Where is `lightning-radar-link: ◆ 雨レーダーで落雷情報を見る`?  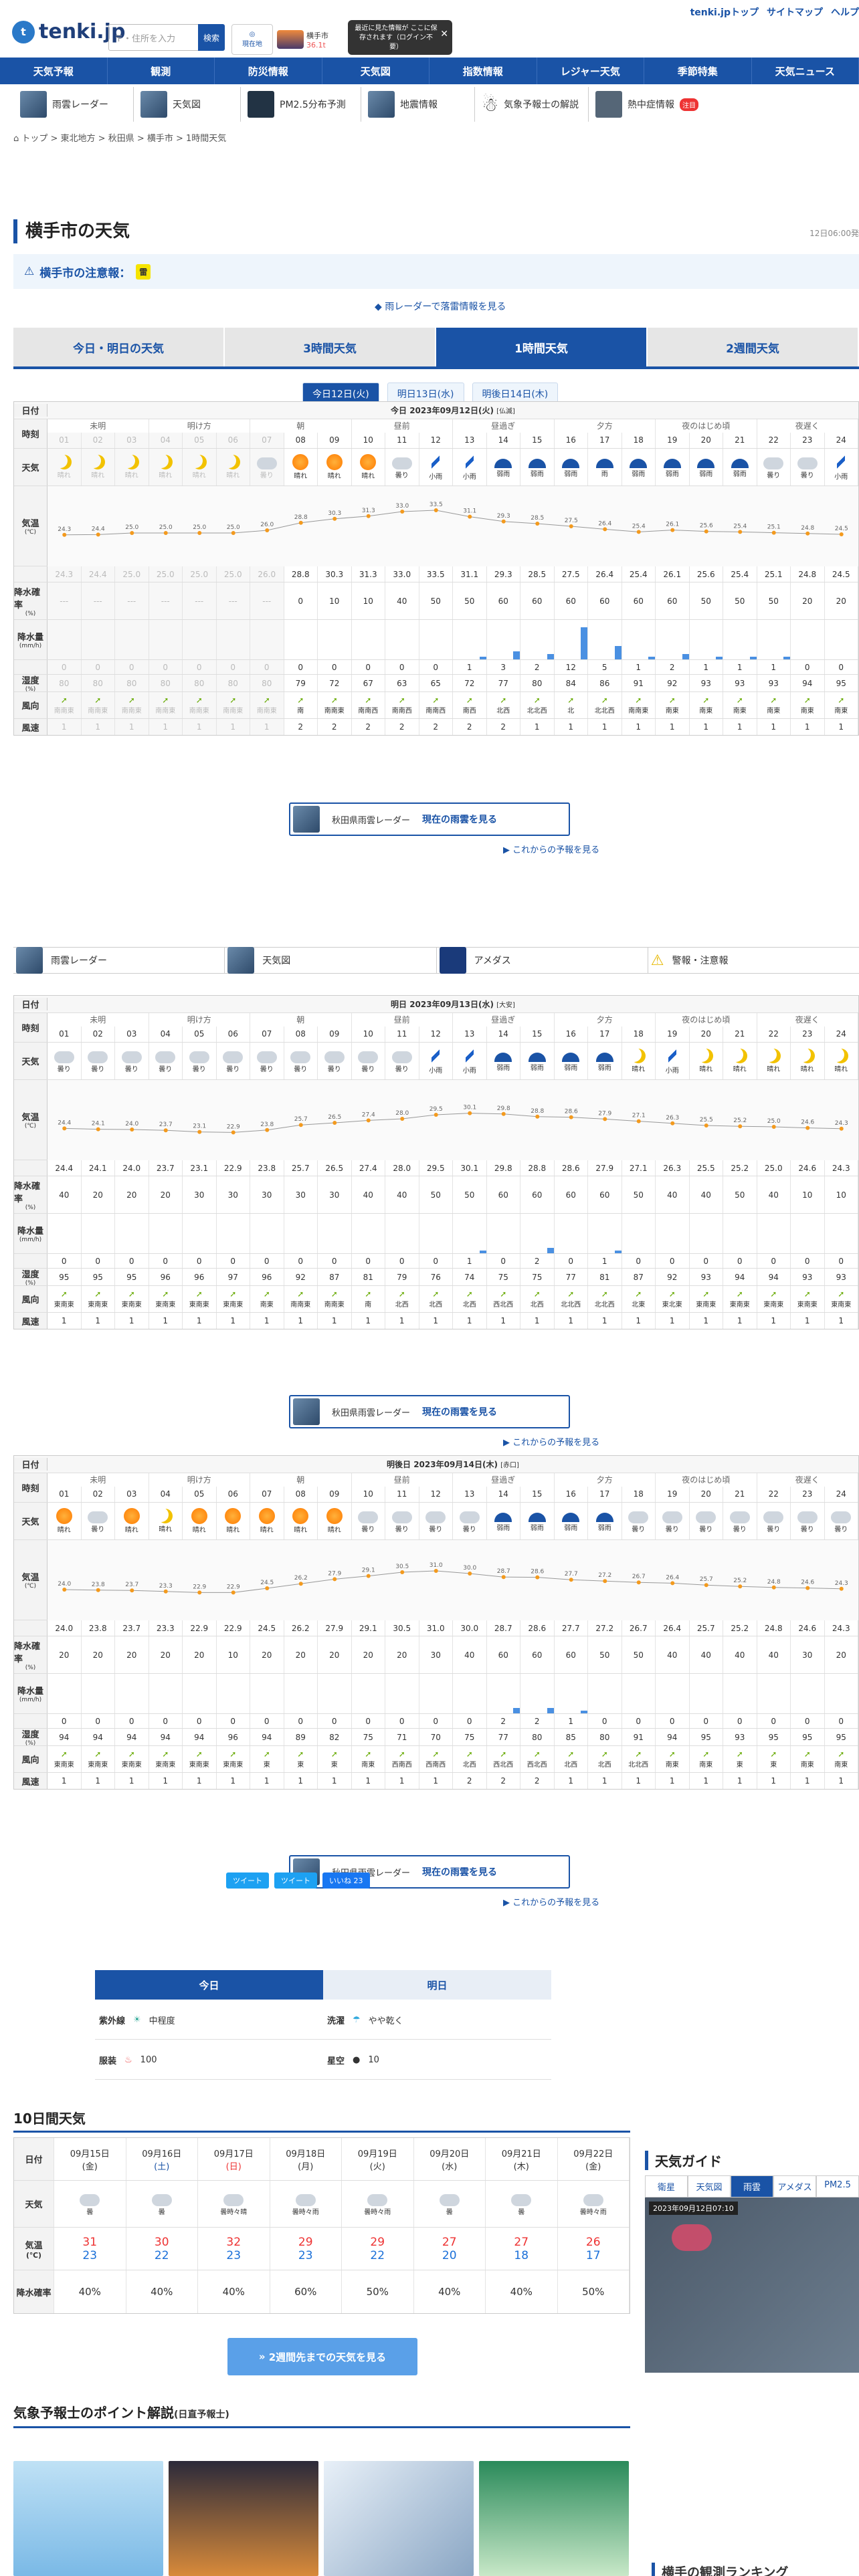 lightning-radar-link: ◆ 雨レーダーで落雷情報を見る is located at coordinates (440, 306).